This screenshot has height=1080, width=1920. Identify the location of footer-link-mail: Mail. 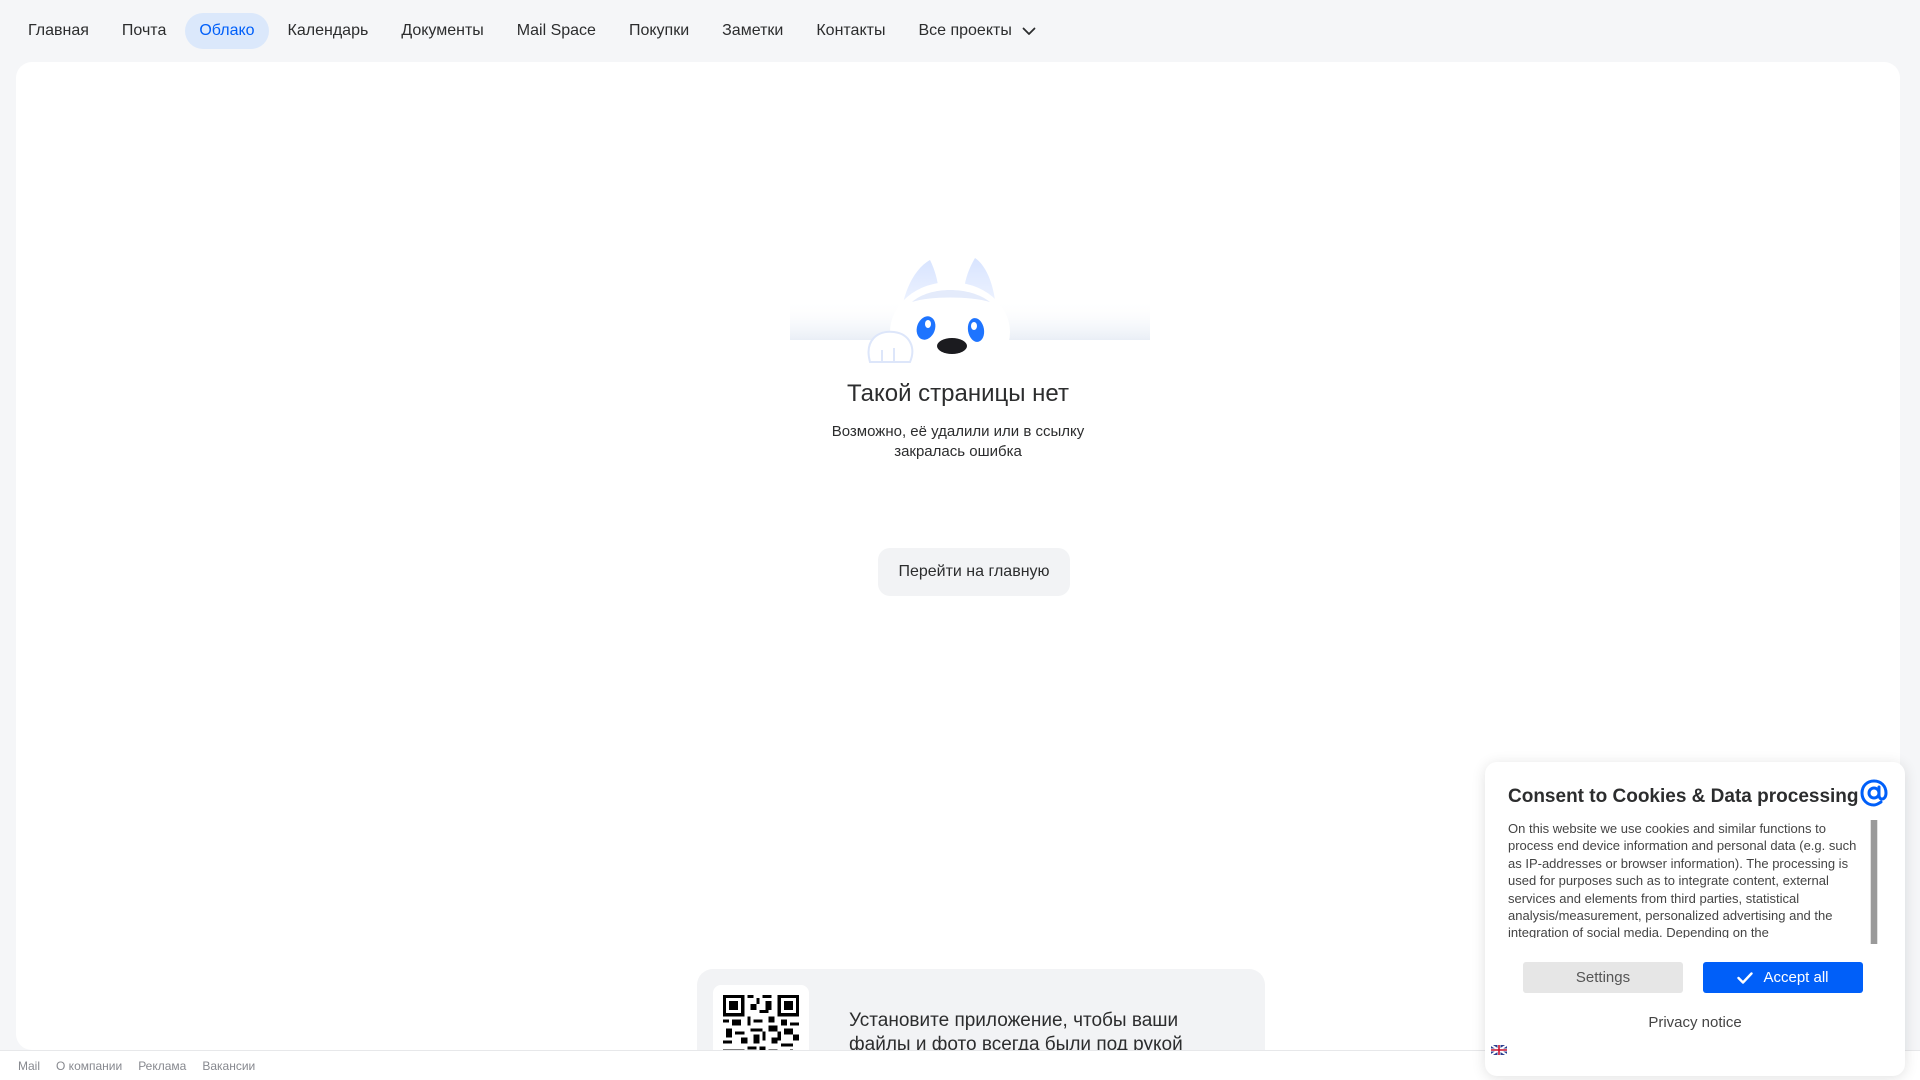
(29, 1066).